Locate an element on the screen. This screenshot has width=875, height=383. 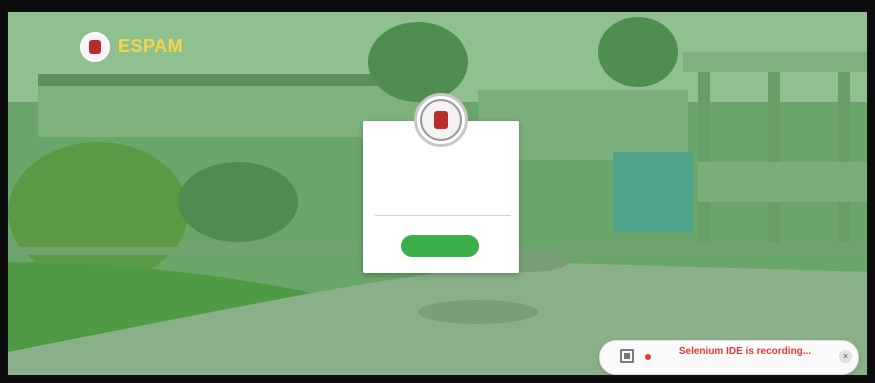
brand-header: ESPAM is located at coordinates (131, 47).